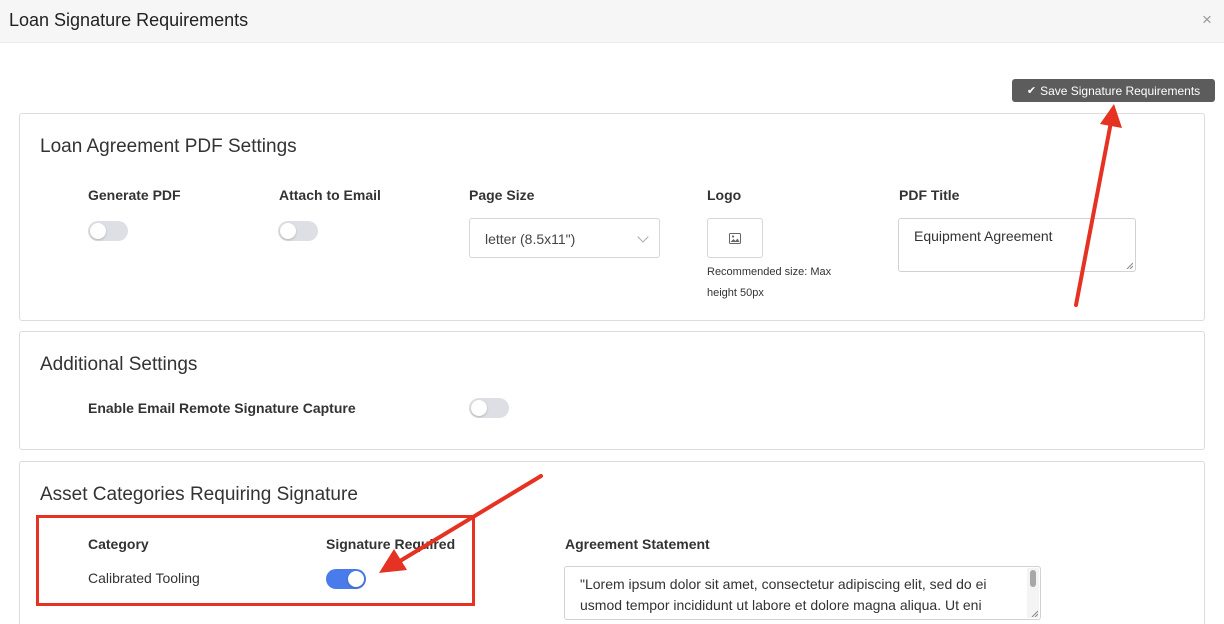  I want to click on logo-size-hint: Recommended size: Max height 50px, so click(769, 282).